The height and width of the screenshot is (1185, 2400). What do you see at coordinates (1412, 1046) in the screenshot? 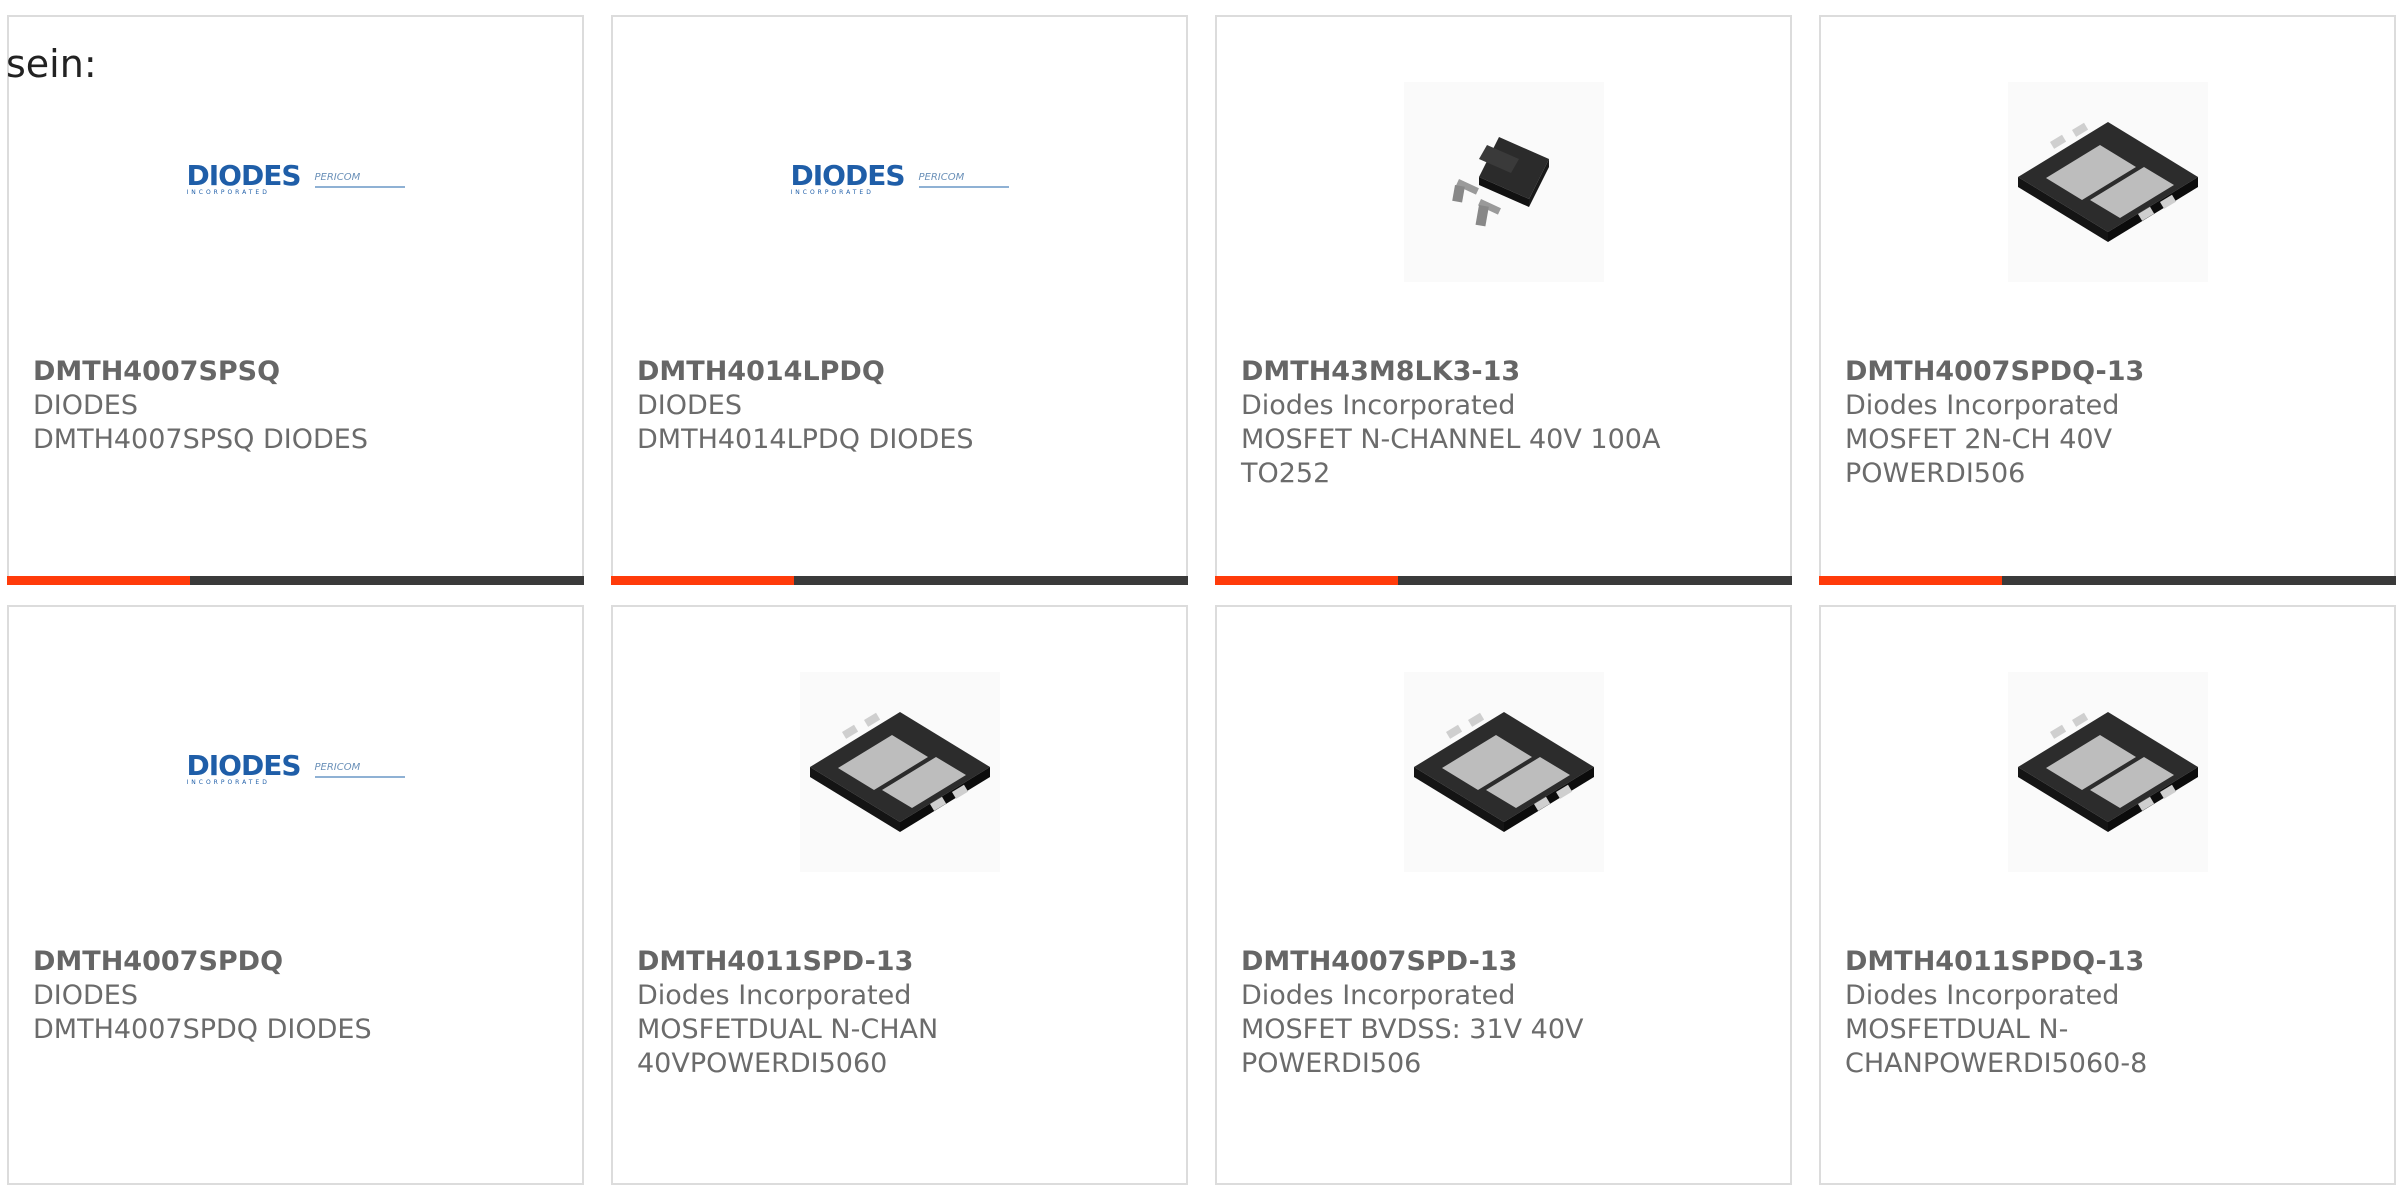
I see `description: MOSFET BVDSS: 31V 40V POWERDI506` at bounding box center [1412, 1046].